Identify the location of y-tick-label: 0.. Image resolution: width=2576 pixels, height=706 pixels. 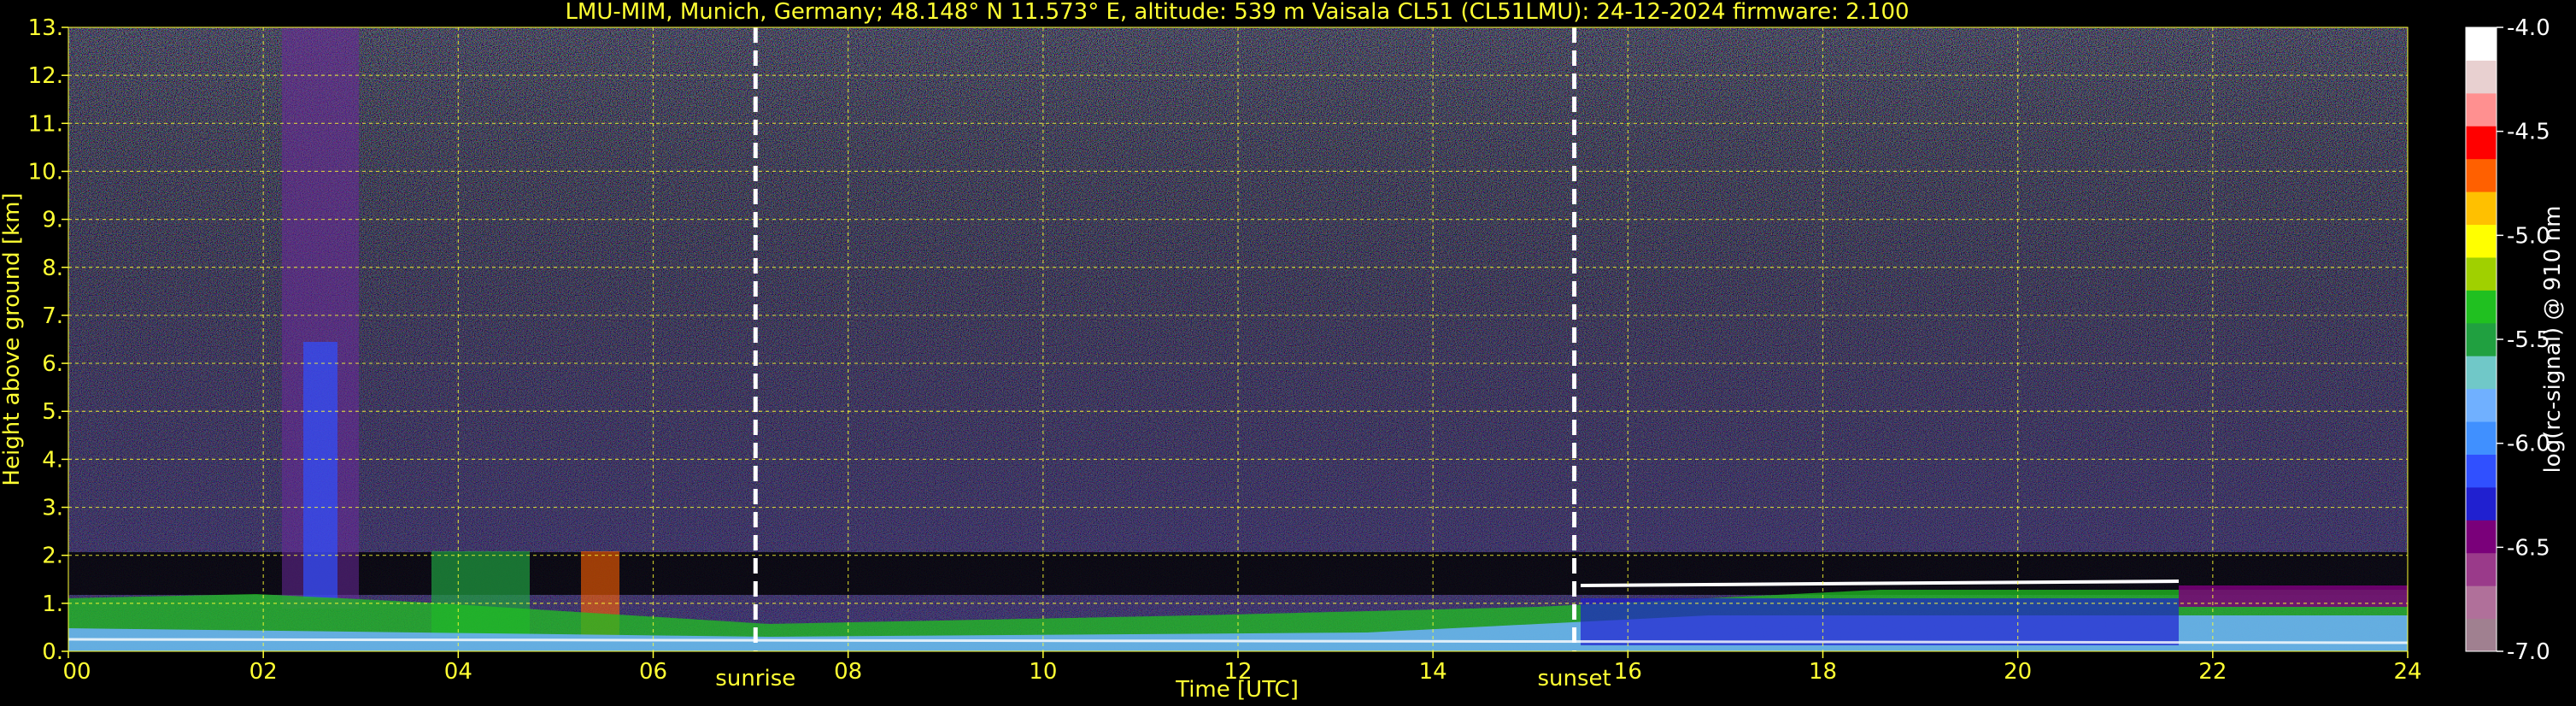
(52, 652).